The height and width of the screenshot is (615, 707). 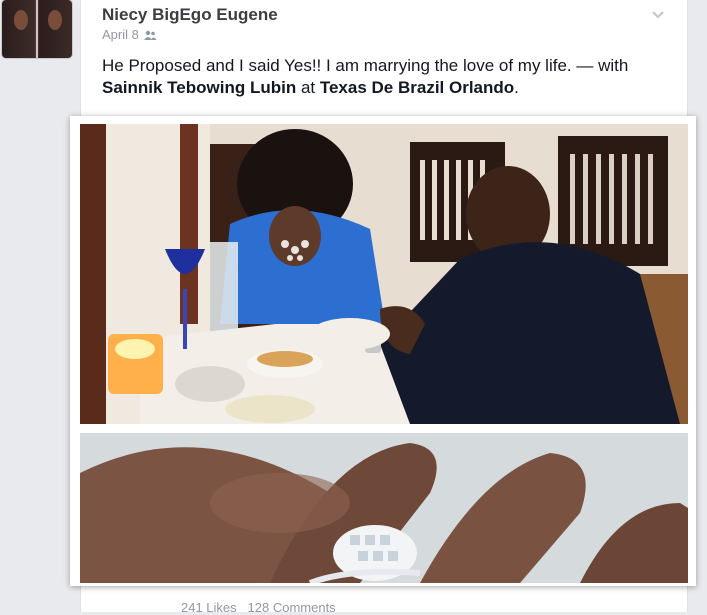 I want to click on summary-separator, so click(x=242, y=607).